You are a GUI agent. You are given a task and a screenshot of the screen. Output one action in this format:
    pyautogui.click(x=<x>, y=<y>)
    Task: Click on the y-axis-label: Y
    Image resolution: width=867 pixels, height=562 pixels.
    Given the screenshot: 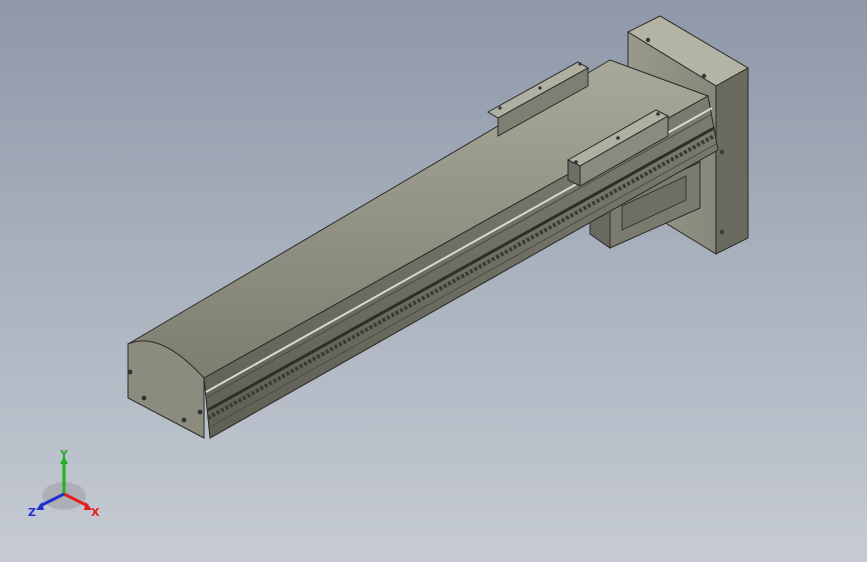 What is the action you would take?
    pyautogui.click(x=64, y=454)
    